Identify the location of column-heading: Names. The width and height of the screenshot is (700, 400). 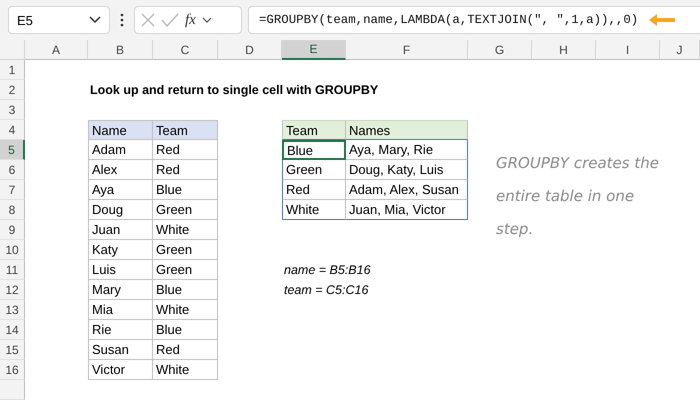
(407, 130).